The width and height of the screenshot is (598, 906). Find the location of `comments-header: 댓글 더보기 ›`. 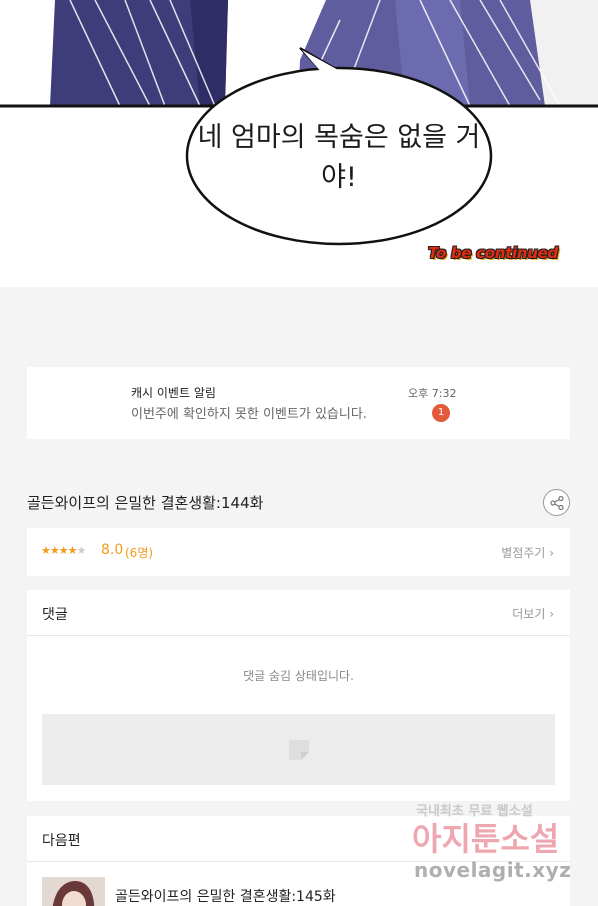

comments-header: 댓글 더보기 › is located at coordinates (298, 613).